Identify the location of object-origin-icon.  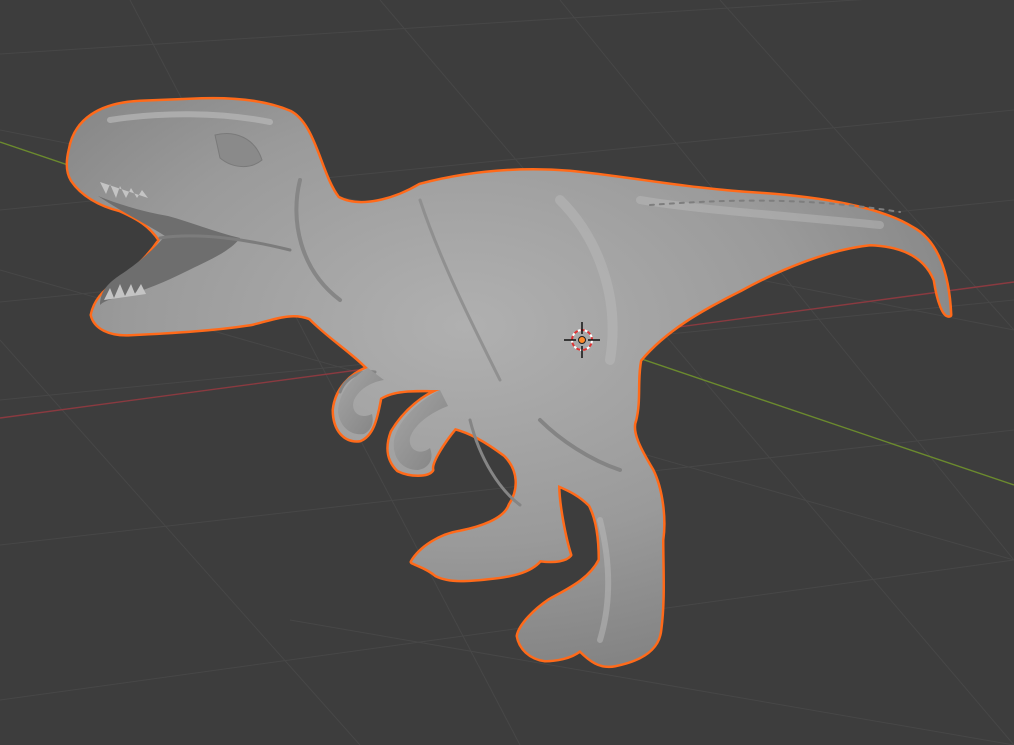
(582, 340).